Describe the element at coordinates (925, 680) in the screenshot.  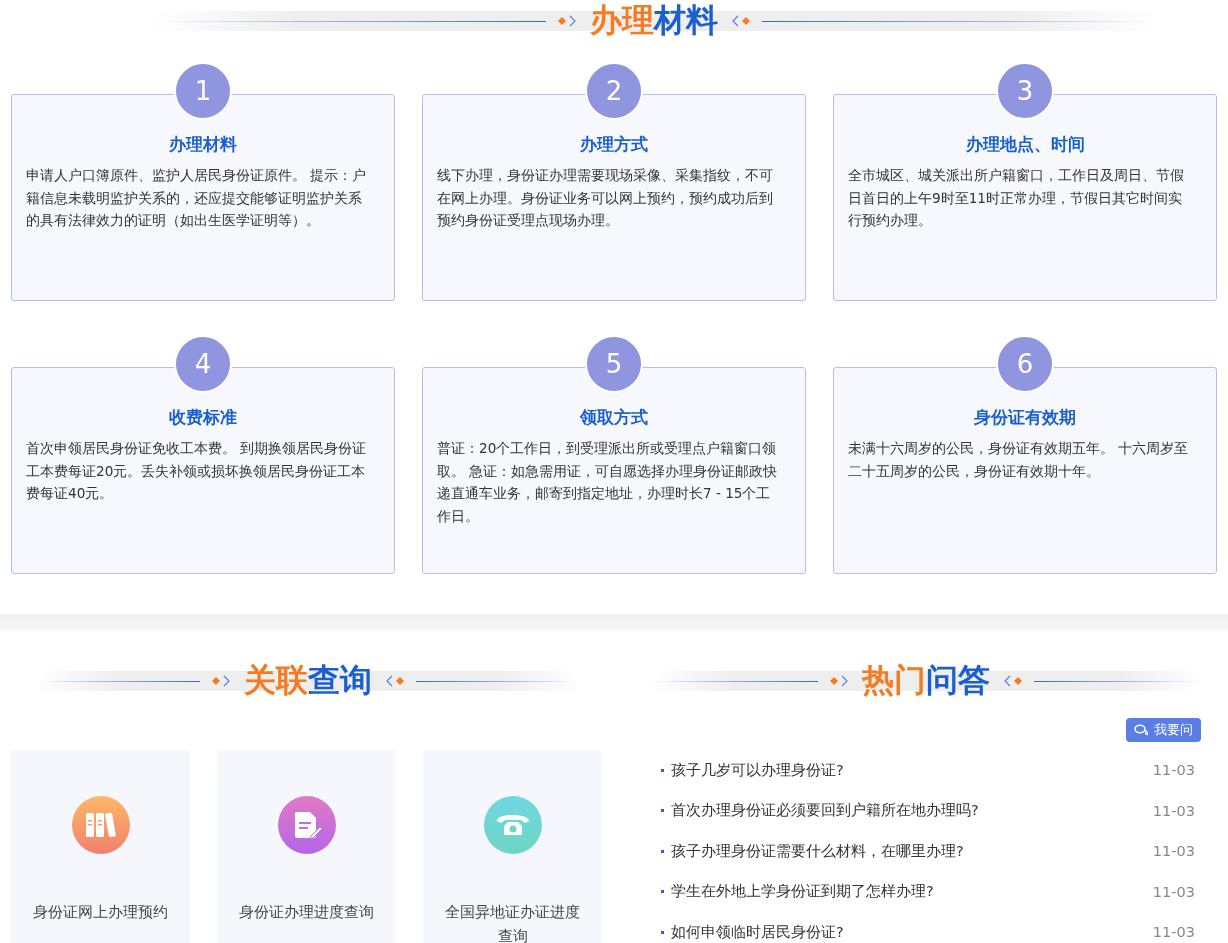
I see `section-title: 热门问答` at that location.